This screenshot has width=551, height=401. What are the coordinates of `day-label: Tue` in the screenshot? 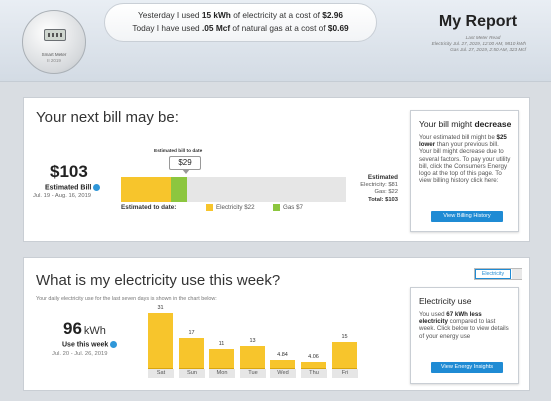 It's located at (253, 373).